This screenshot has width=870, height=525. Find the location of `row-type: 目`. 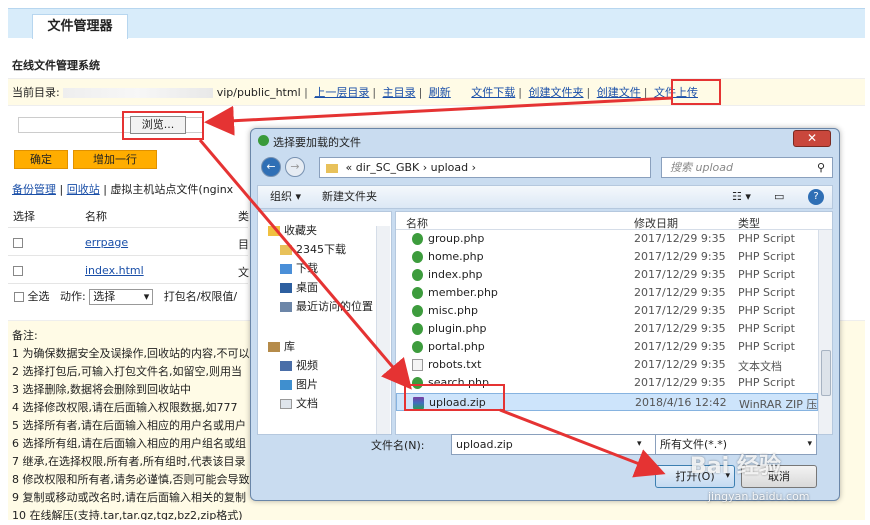

row-type: 目 is located at coordinates (243, 244).